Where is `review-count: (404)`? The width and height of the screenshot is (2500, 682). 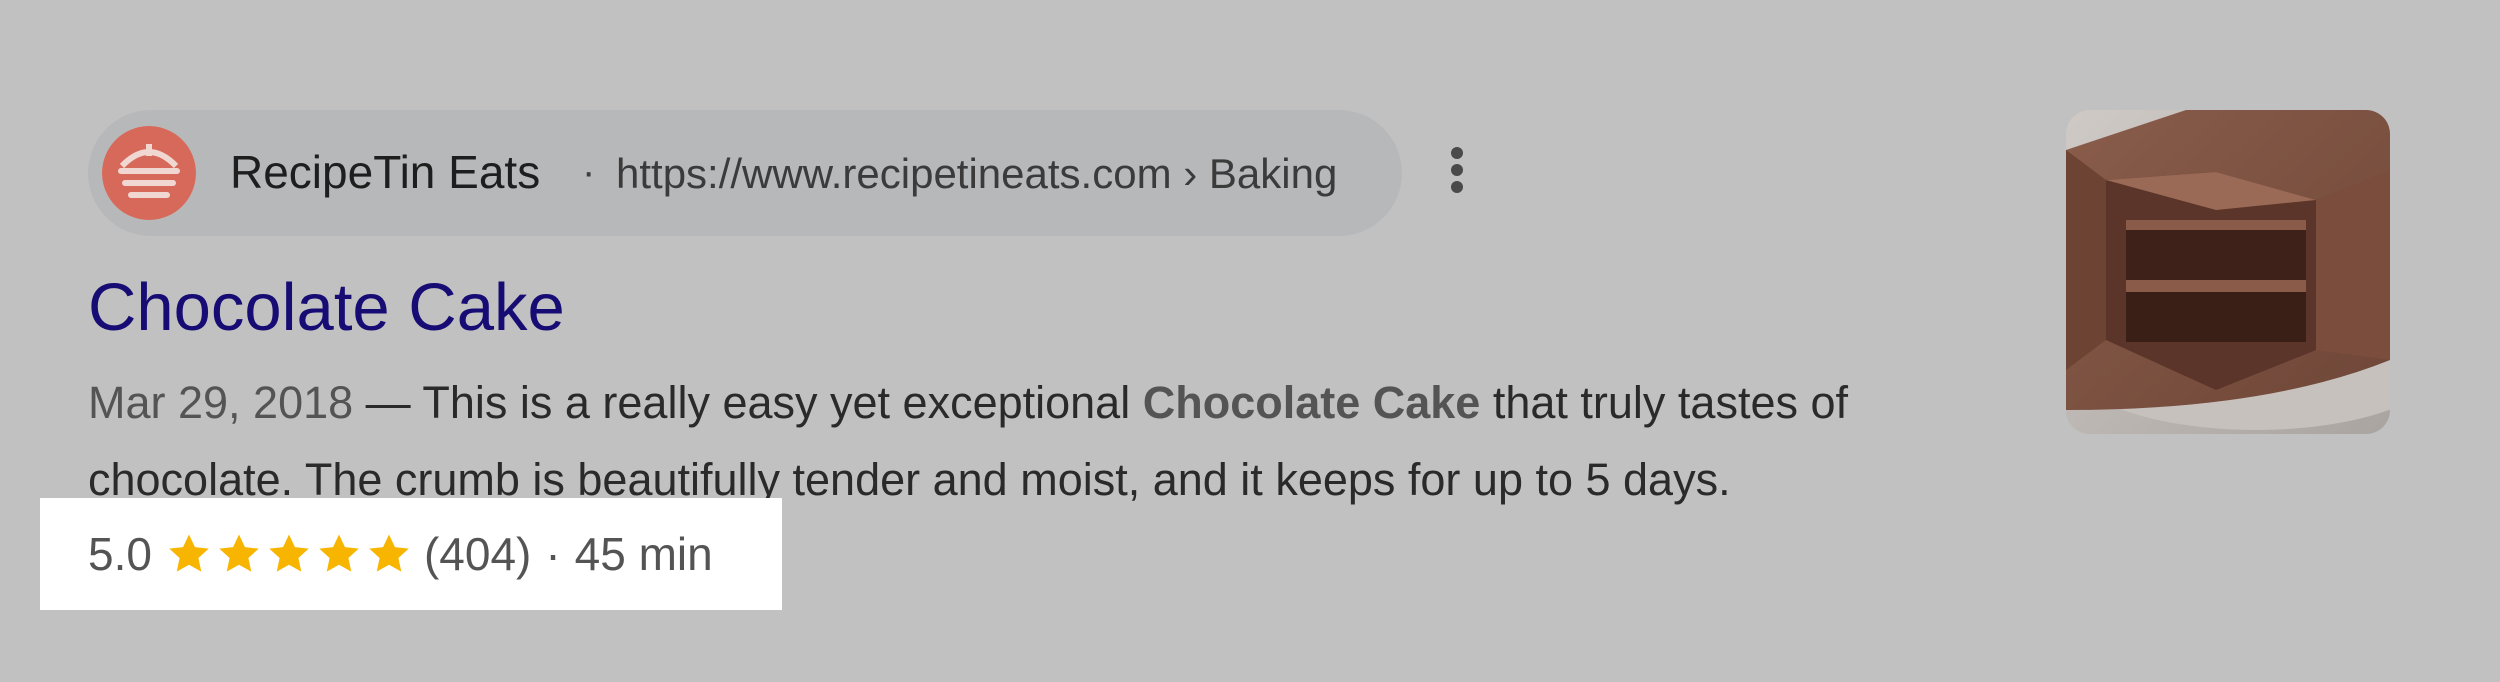 review-count: (404) is located at coordinates (477, 554).